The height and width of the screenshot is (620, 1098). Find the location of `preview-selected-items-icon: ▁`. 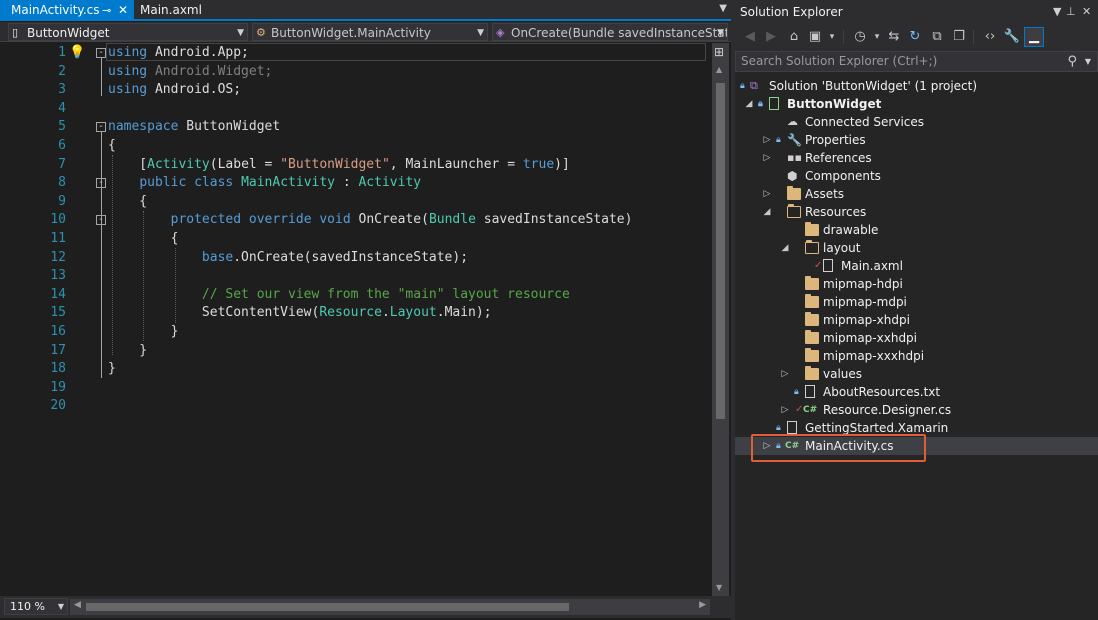

preview-selected-items-icon: ▁ is located at coordinates (1034, 37).